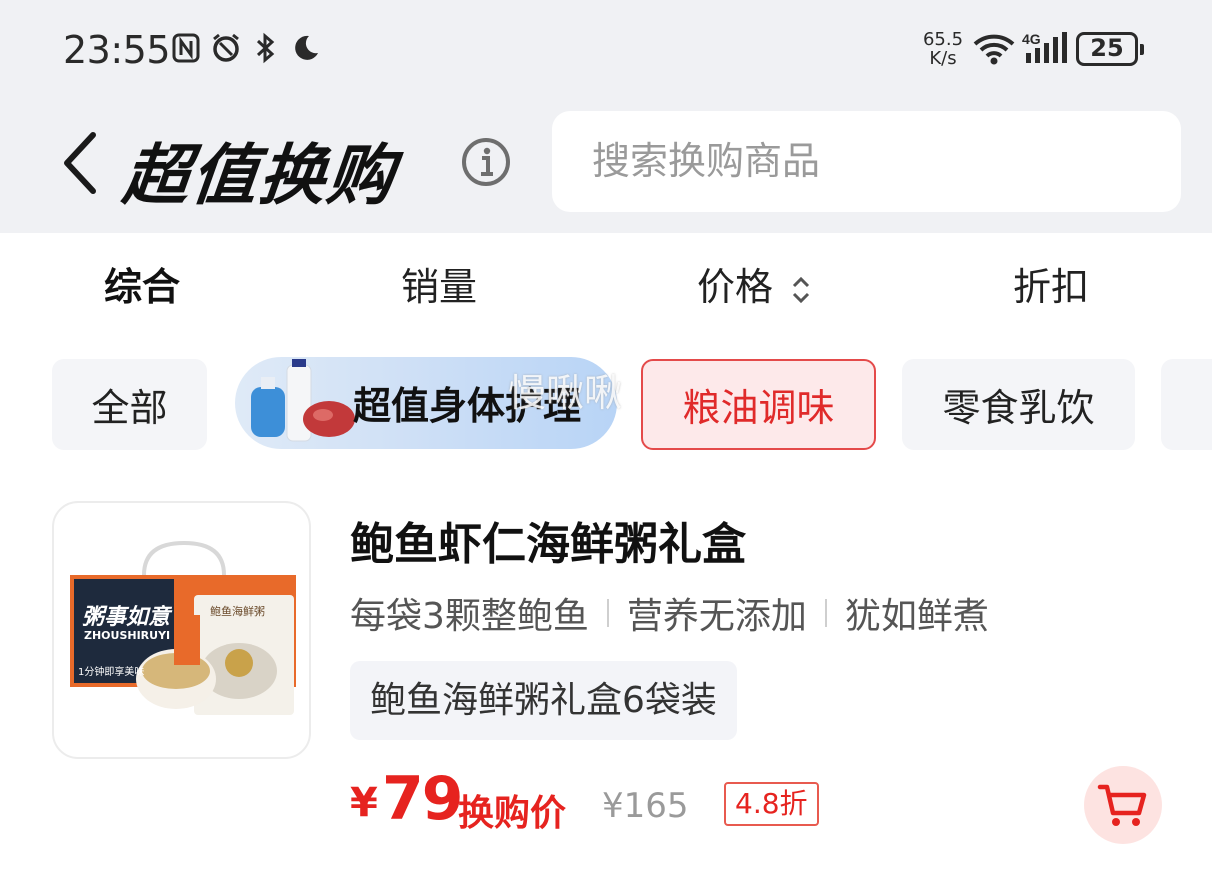  Describe the element at coordinates (422, 799) in the screenshot. I see `exchange-price: 79` at that location.